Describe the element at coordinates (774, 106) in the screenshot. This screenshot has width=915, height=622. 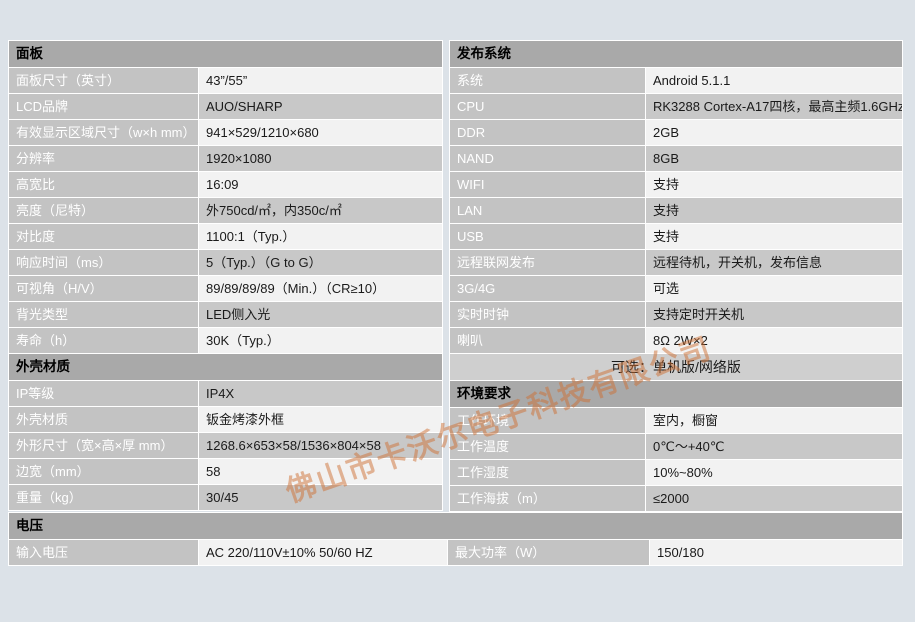
I see `row-value: RK3288 Cortex-A17四核，最高主频1.6GHz` at that location.